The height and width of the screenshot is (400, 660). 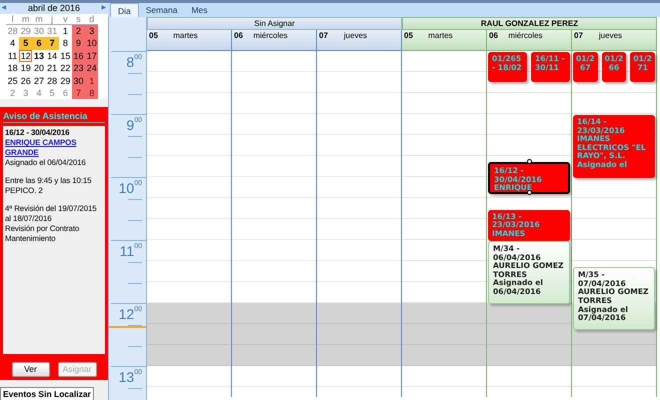 What do you see at coordinates (31, 370) in the screenshot?
I see `view-button: Ver` at bounding box center [31, 370].